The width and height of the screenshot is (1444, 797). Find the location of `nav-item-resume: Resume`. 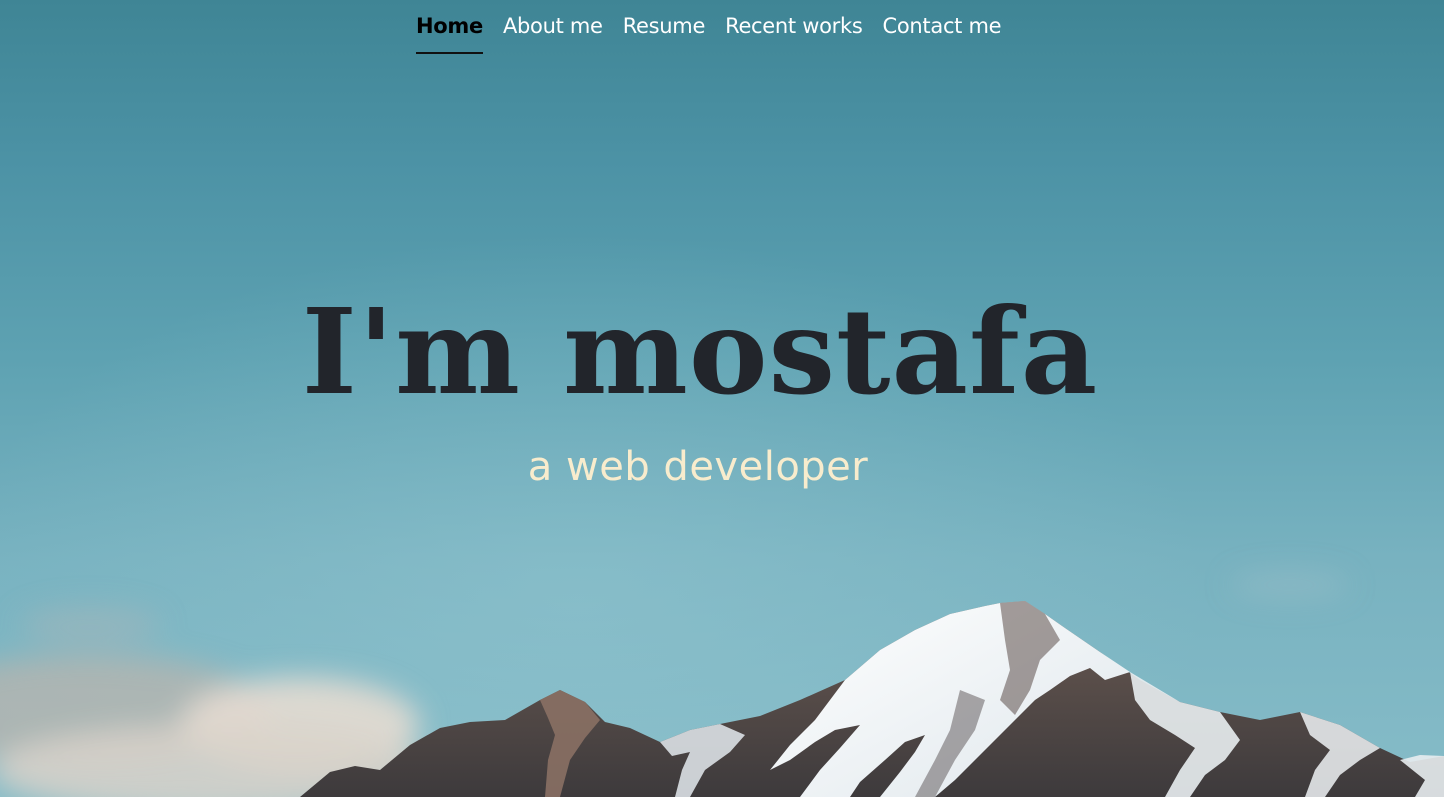

nav-item-resume: Resume is located at coordinates (664, 30).